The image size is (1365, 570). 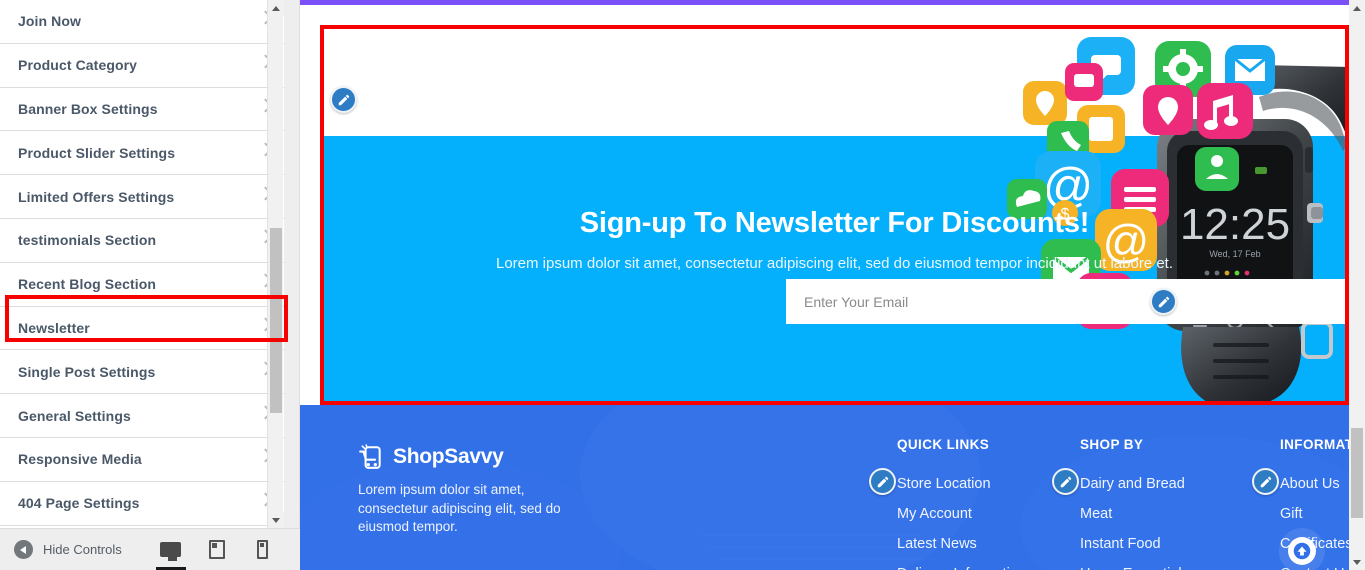 What do you see at coordinates (961, 544) in the screenshot?
I see `list-item: Latest News` at bounding box center [961, 544].